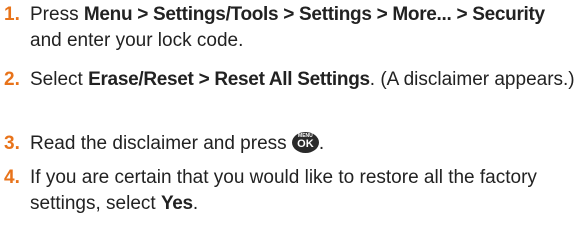  I want to click on step-text-plain: Select, so click(59, 79).